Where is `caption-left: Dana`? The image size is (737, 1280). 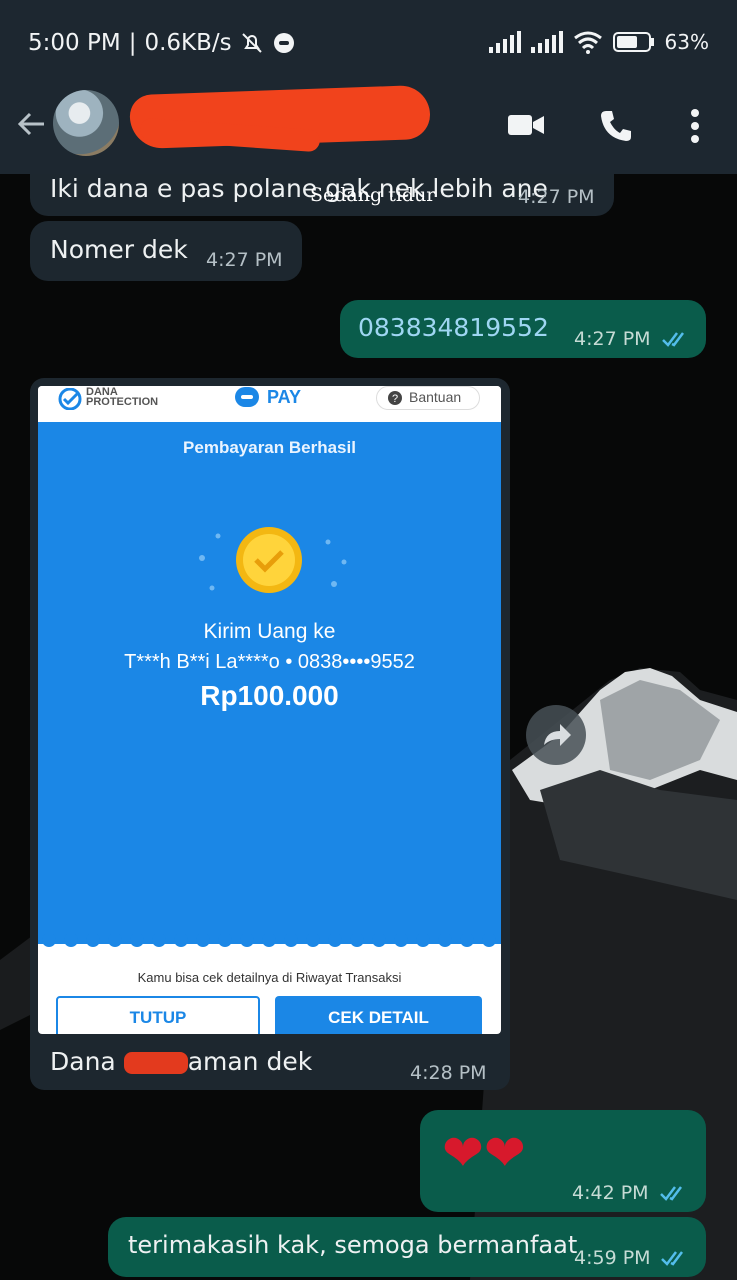
caption-left: Dana is located at coordinates (87, 1061).